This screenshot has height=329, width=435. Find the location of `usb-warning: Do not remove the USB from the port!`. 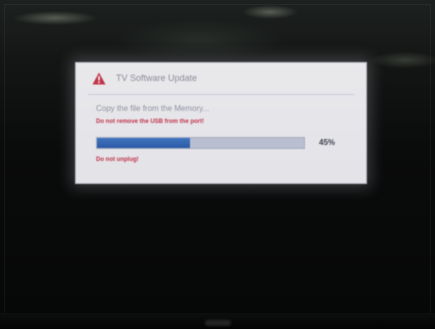

usb-warning: Do not remove the USB from the port! is located at coordinates (150, 122).